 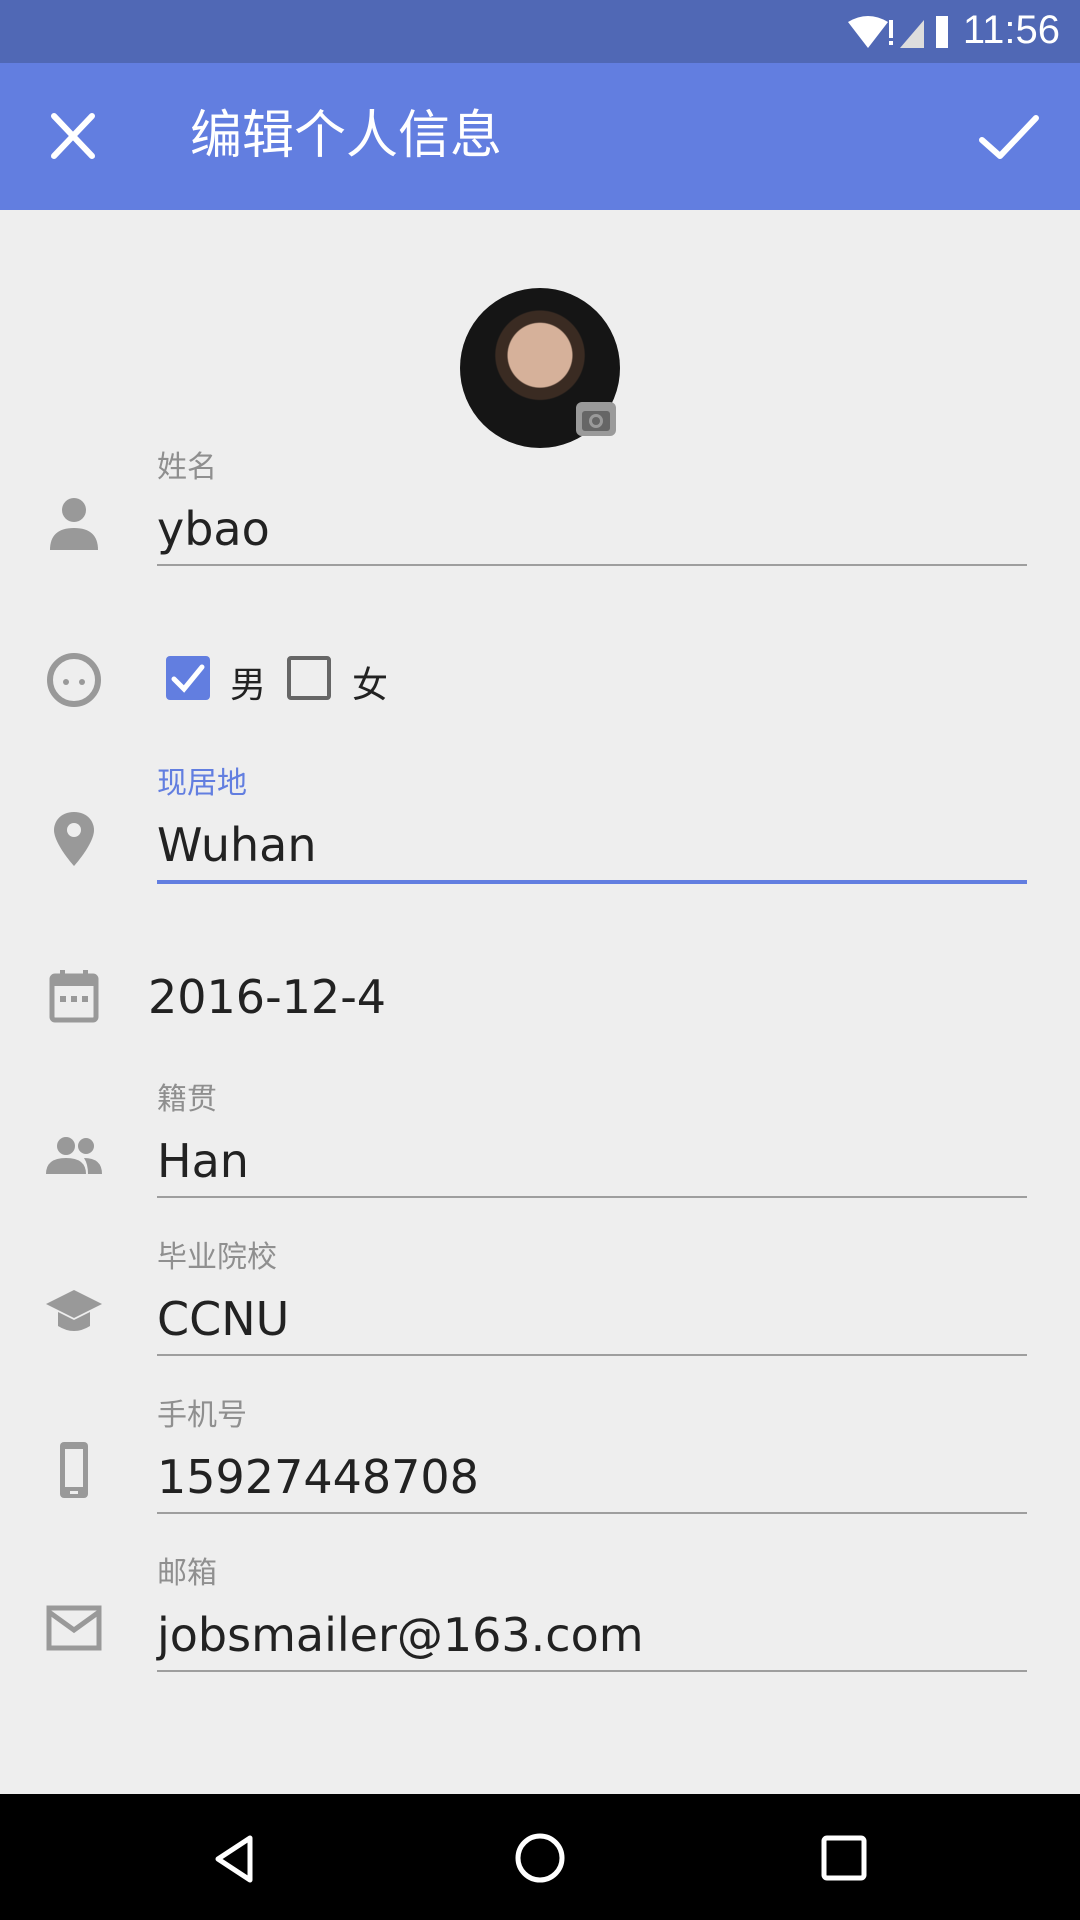 I want to click on email-field: jobsmailer@163.com, so click(x=400, y=1635).